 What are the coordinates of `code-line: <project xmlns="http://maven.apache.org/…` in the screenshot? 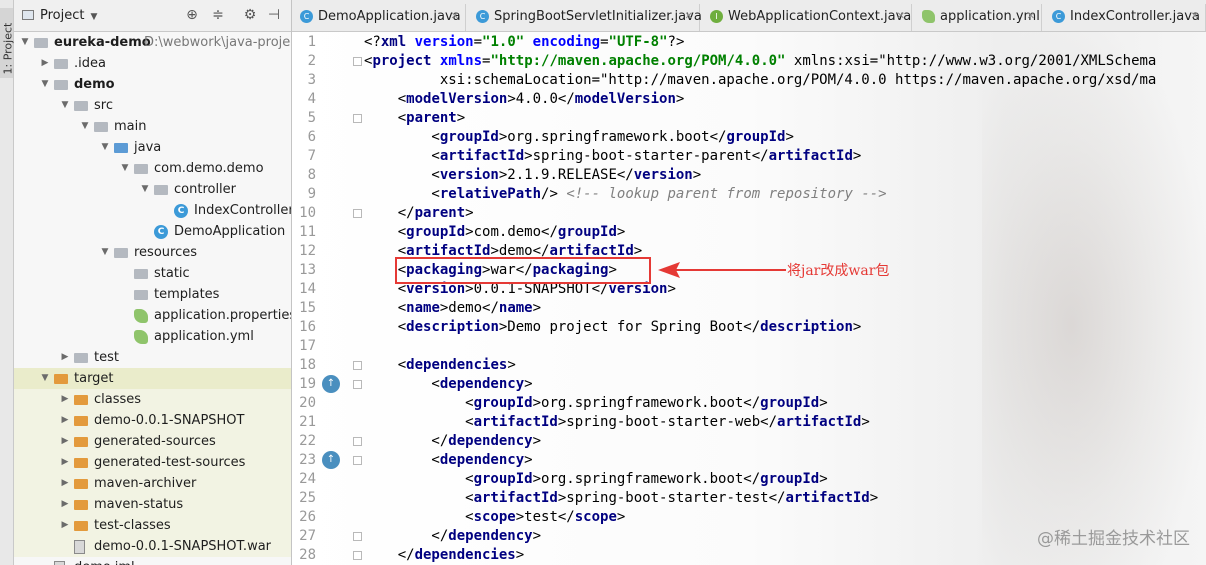 It's located at (760, 61).